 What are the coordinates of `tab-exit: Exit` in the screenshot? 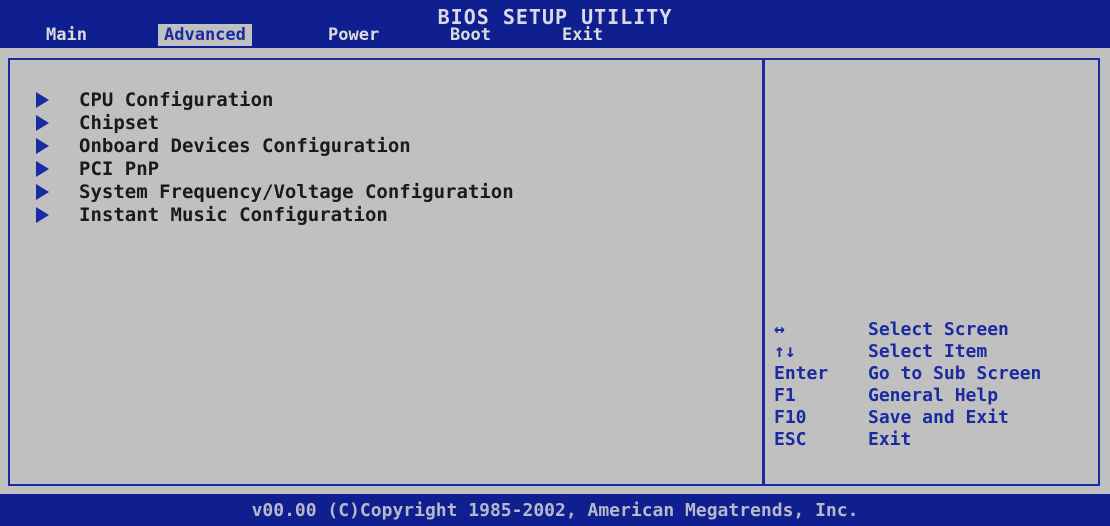 It's located at (582, 35).